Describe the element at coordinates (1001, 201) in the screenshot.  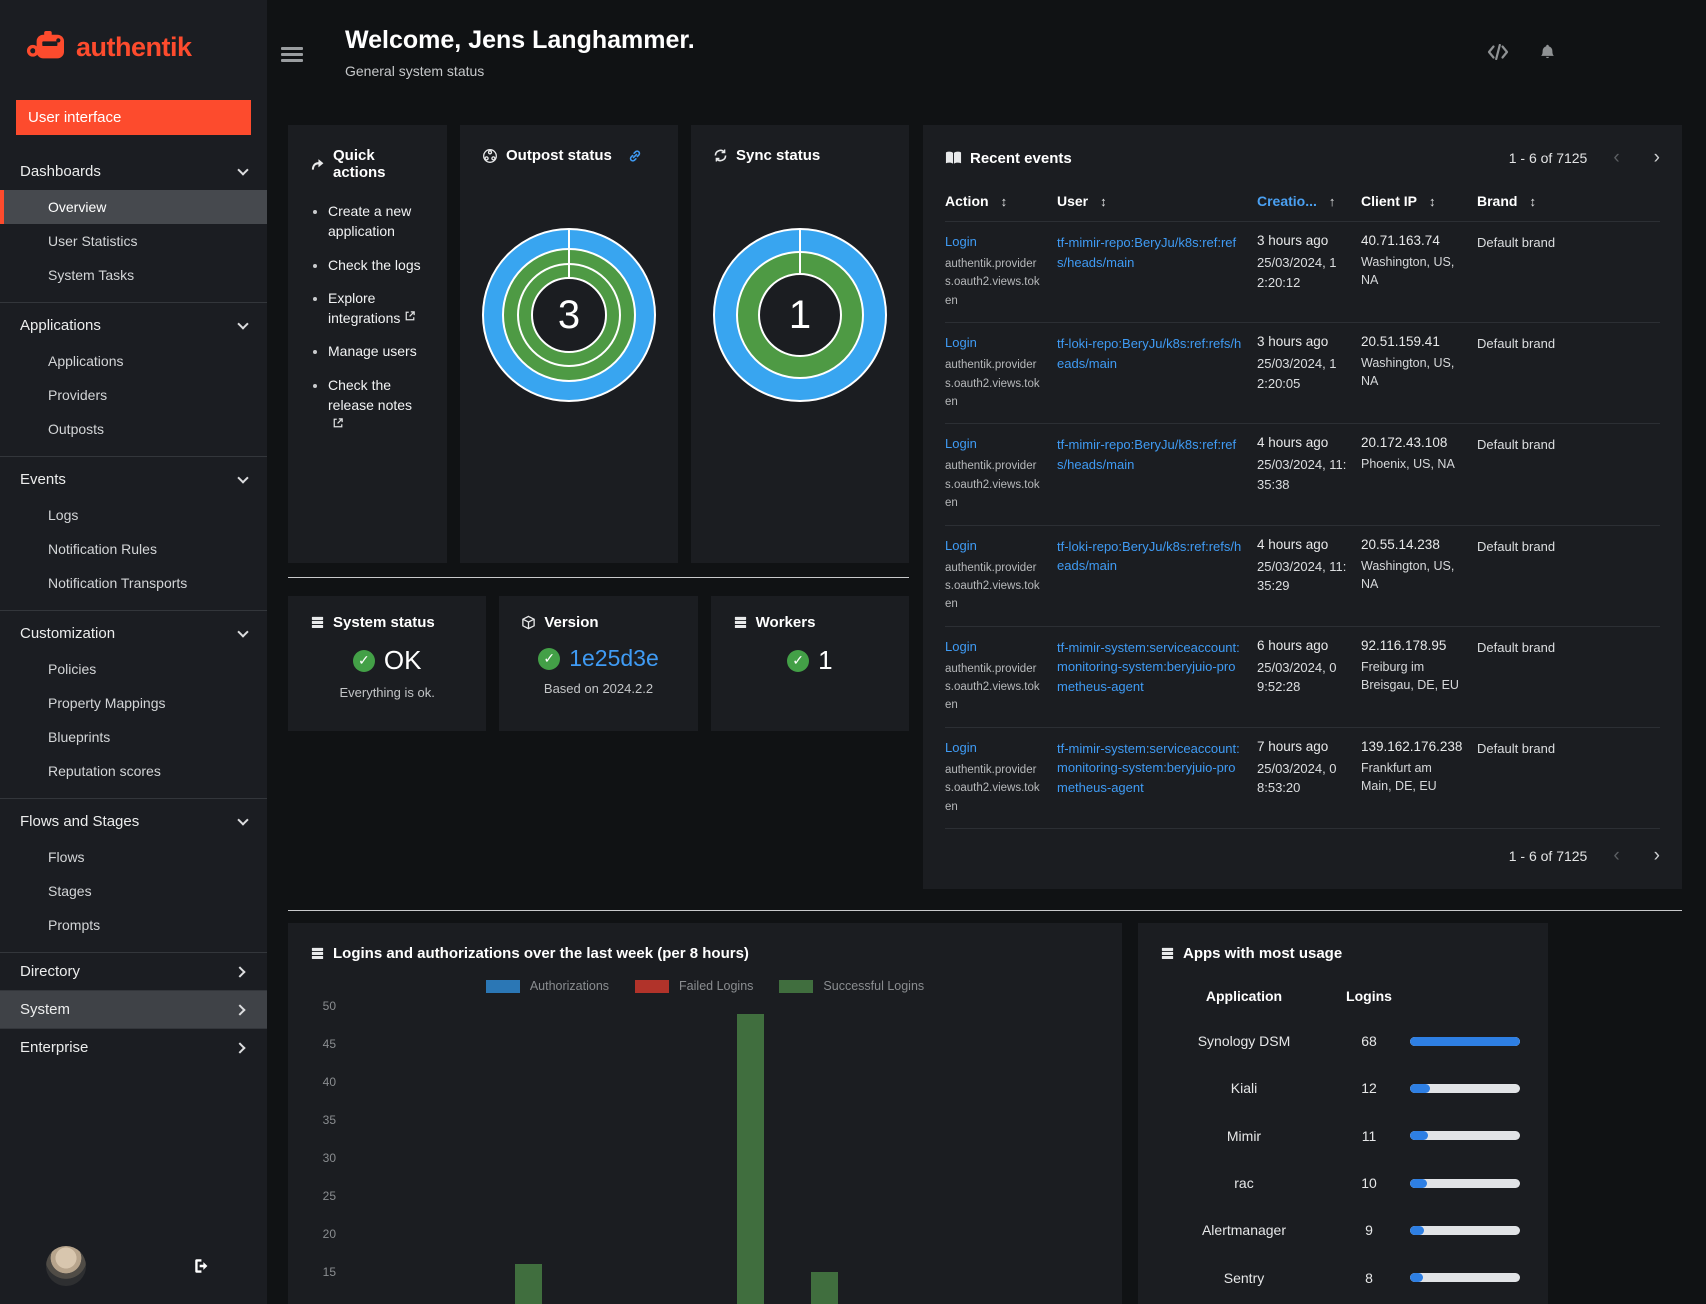
I see `column-header-action: Action ↕` at that location.